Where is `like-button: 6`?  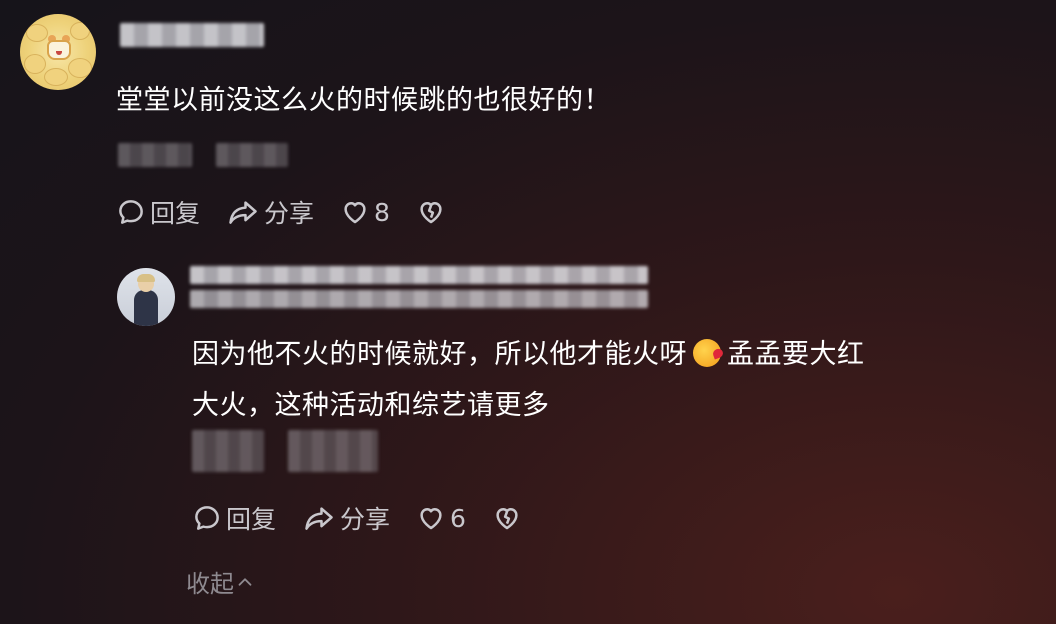
like-button: 6 is located at coordinates (441, 518).